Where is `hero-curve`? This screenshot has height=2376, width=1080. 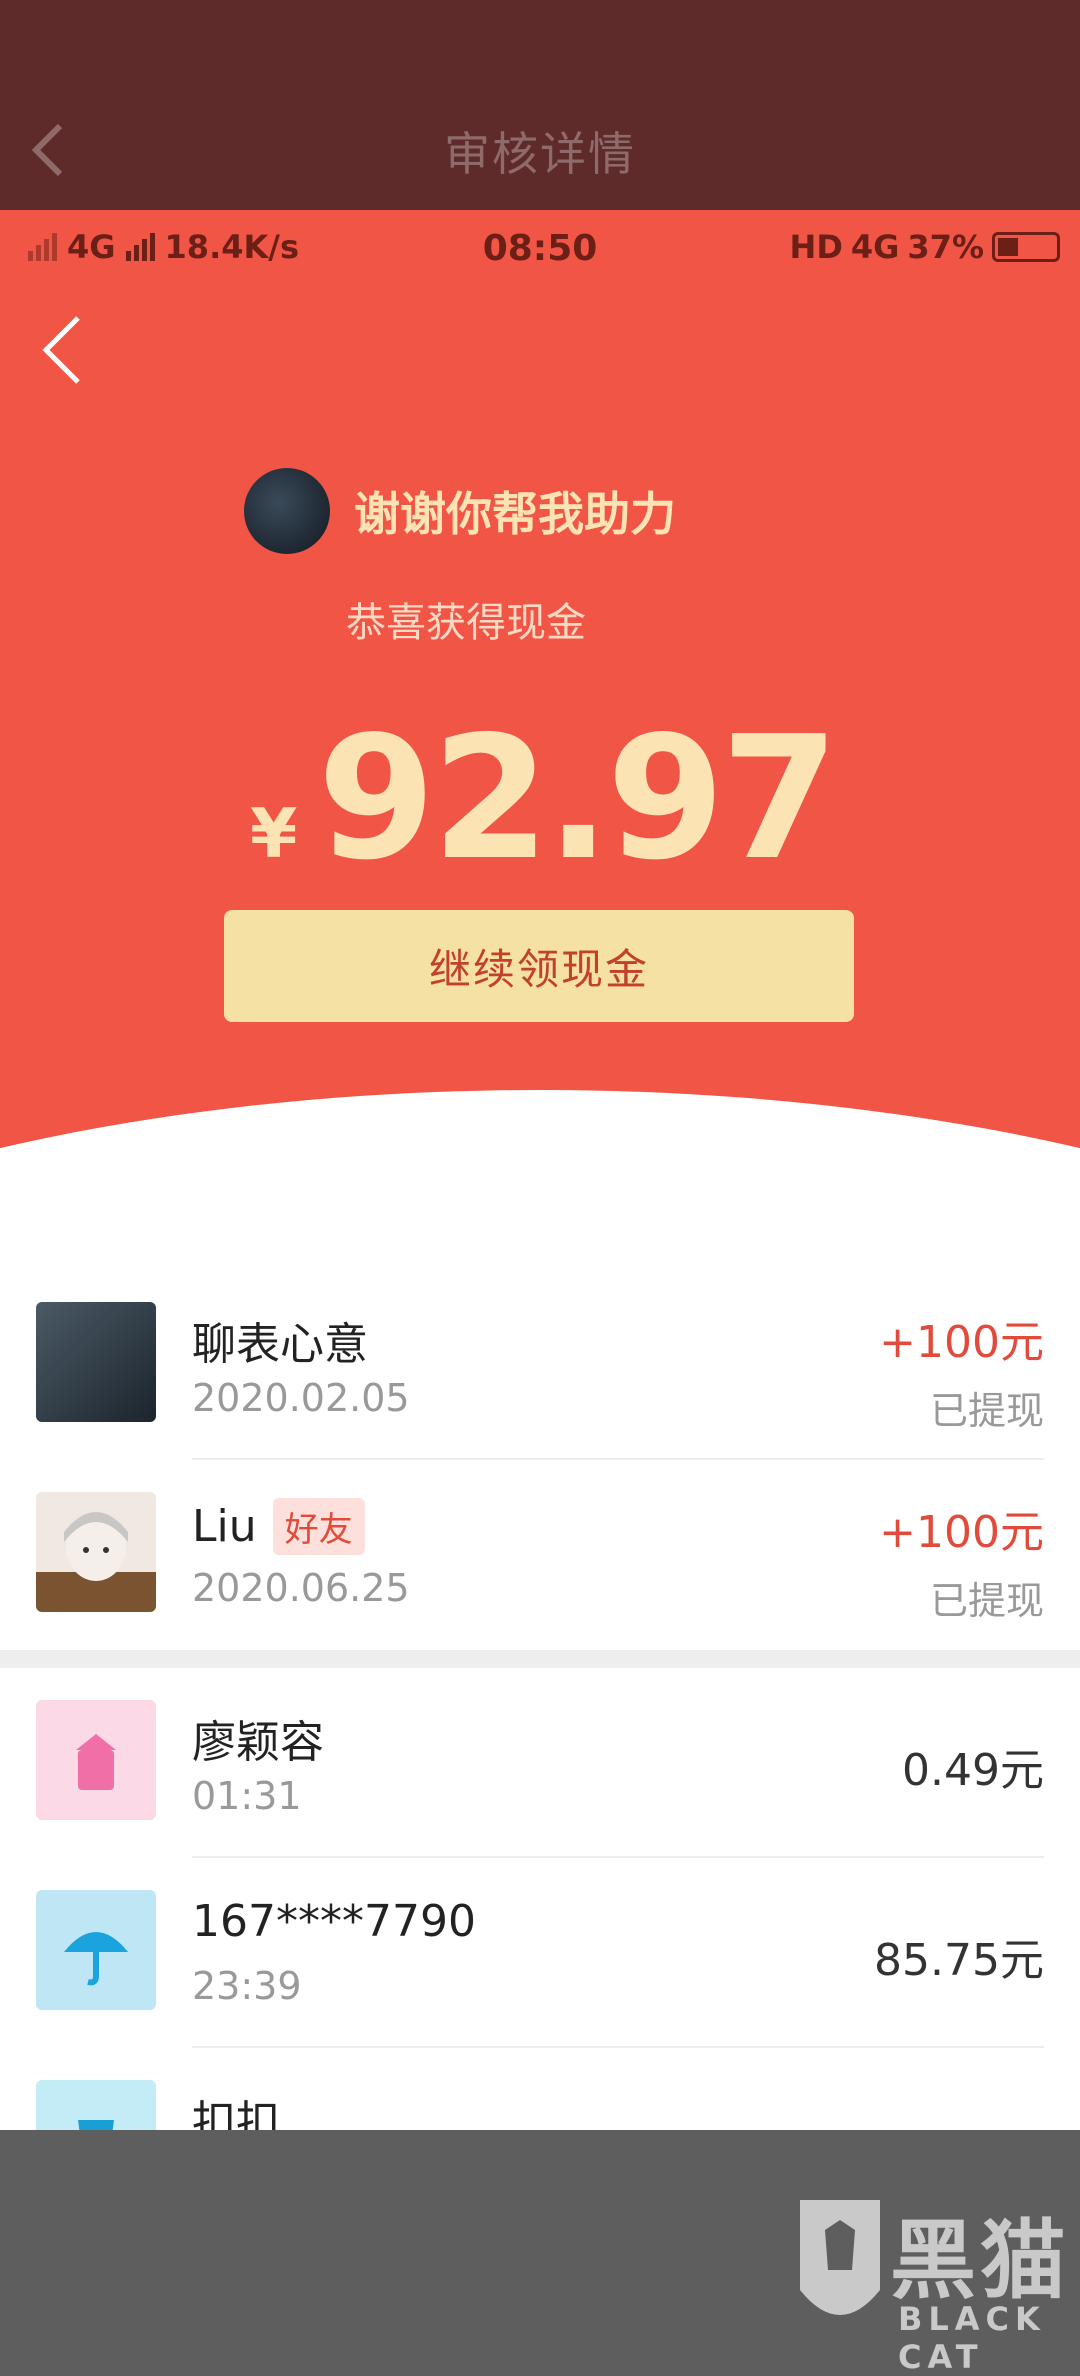
hero-curve is located at coordinates (540, 1155).